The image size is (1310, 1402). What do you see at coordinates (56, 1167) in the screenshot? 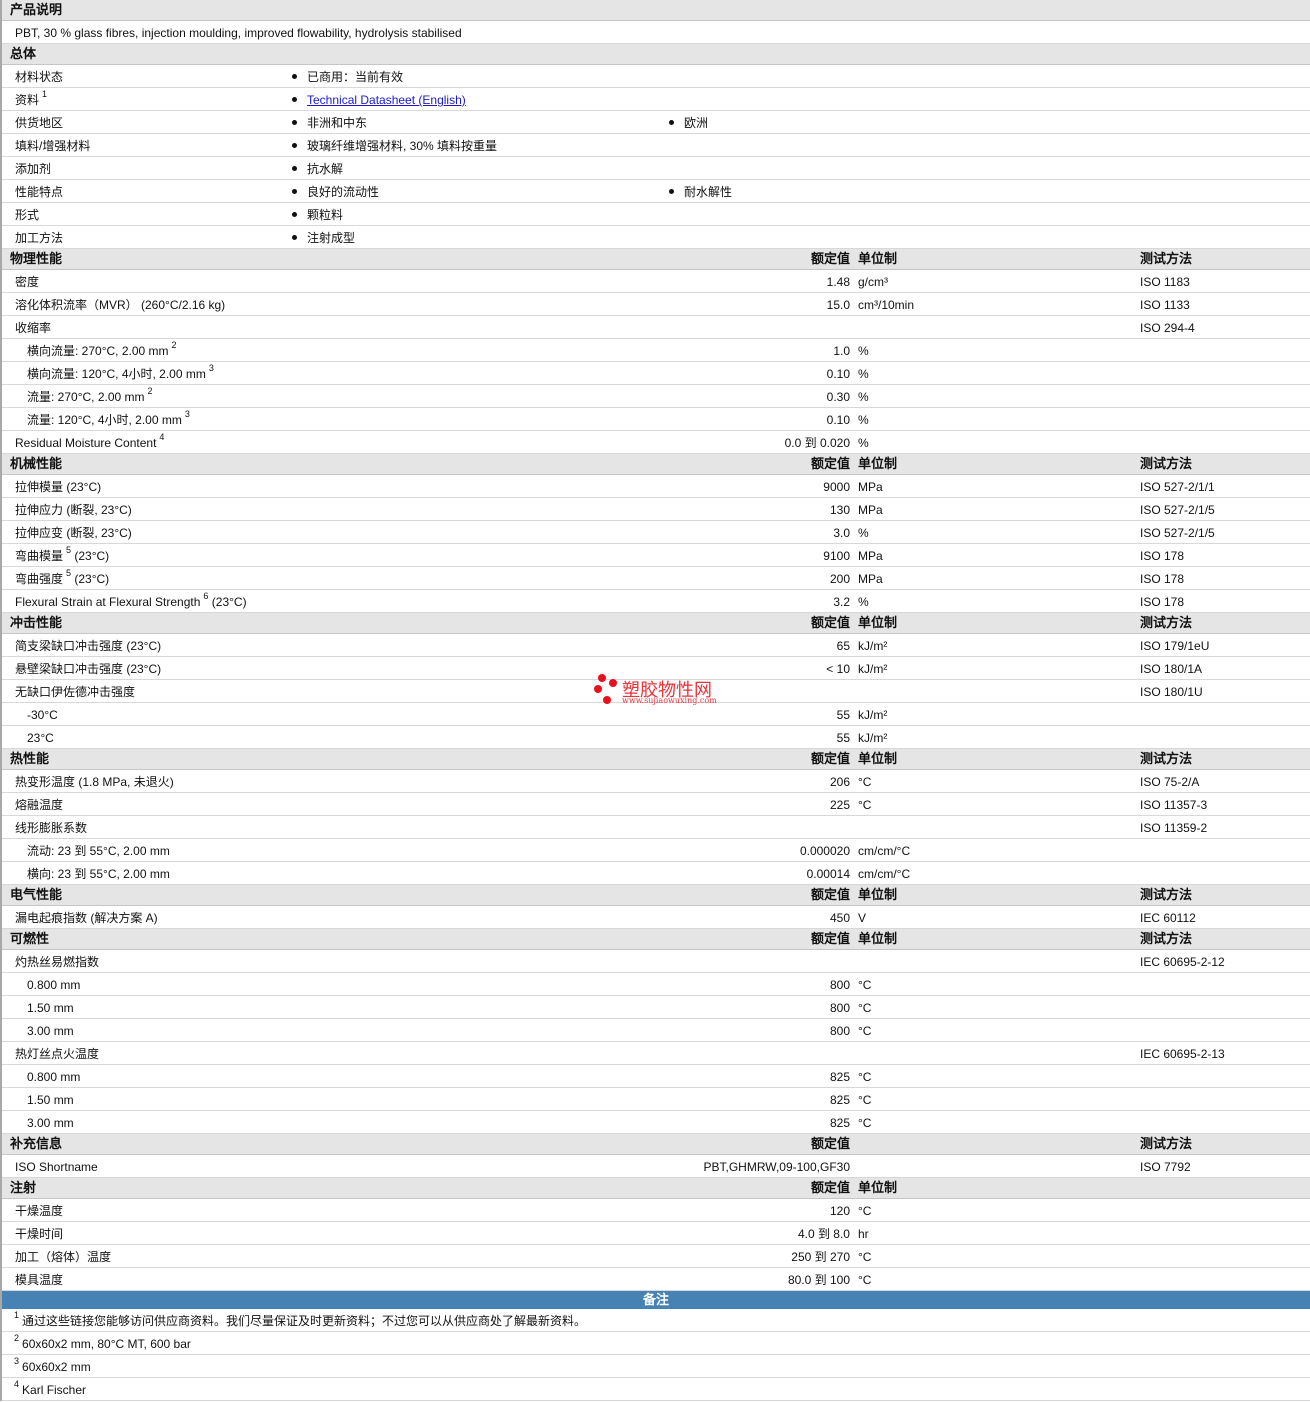
I see `label-text: ISO Shortname` at bounding box center [56, 1167].